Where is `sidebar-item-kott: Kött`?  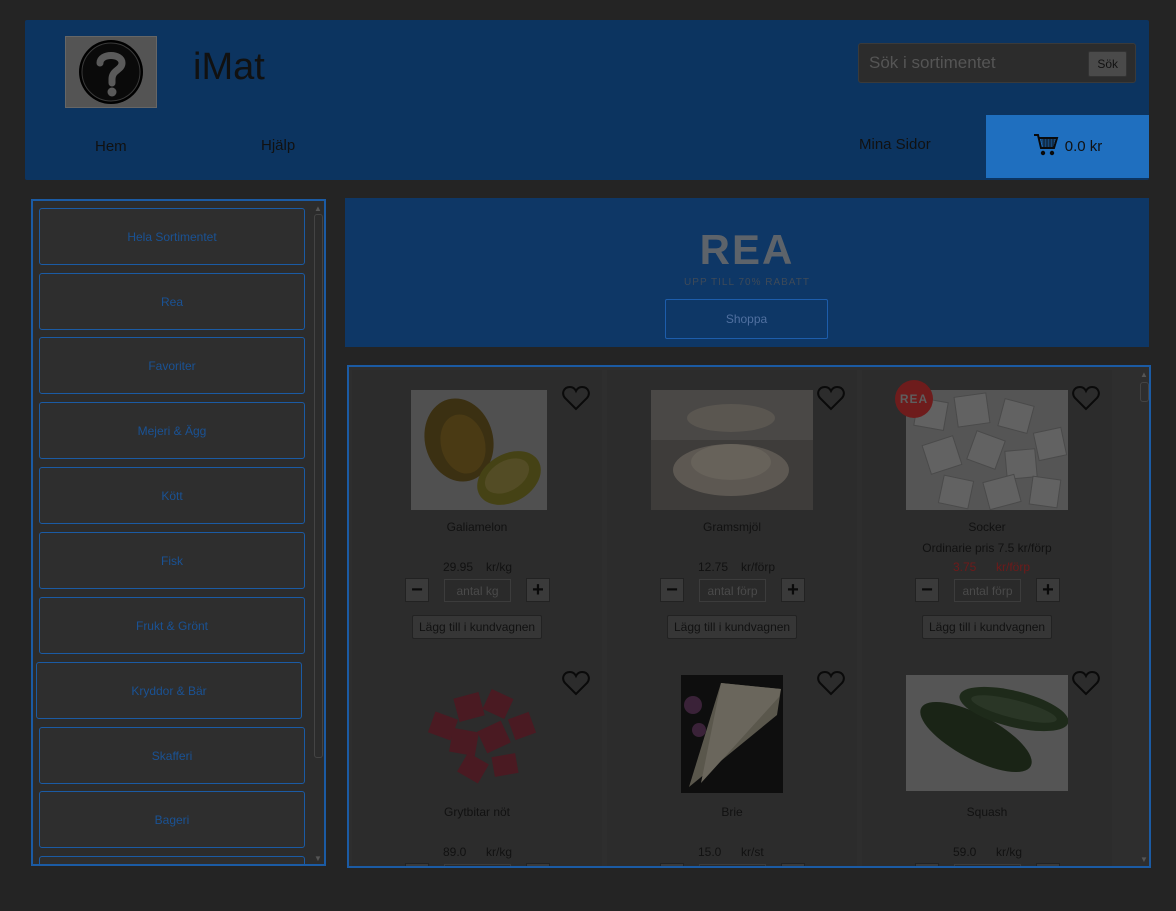 sidebar-item-kott: Kött is located at coordinates (172, 495).